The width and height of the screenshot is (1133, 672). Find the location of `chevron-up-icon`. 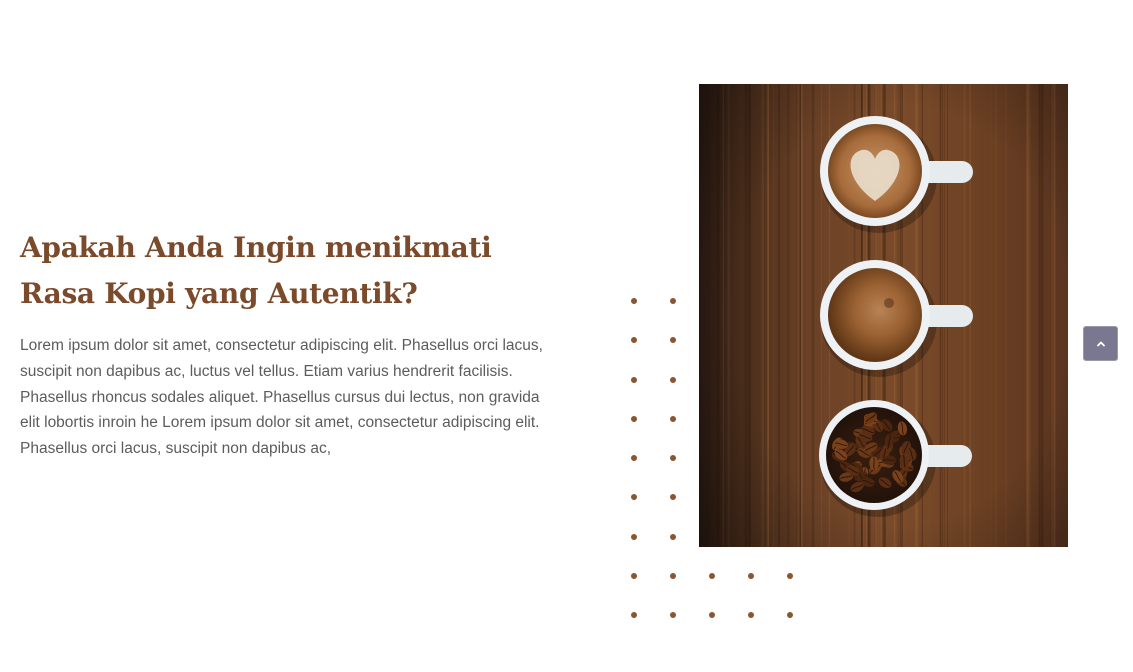

chevron-up-icon is located at coordinates (1100, 343).